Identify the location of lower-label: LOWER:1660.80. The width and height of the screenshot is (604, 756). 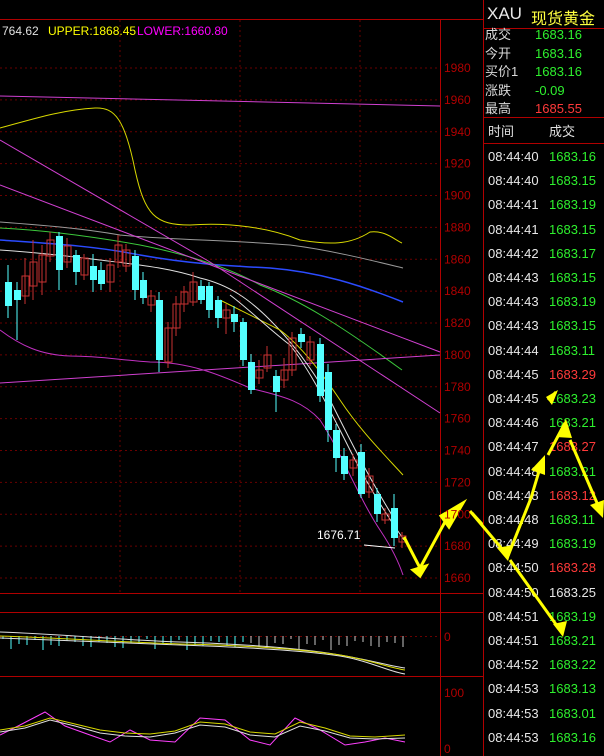
(182, 31).